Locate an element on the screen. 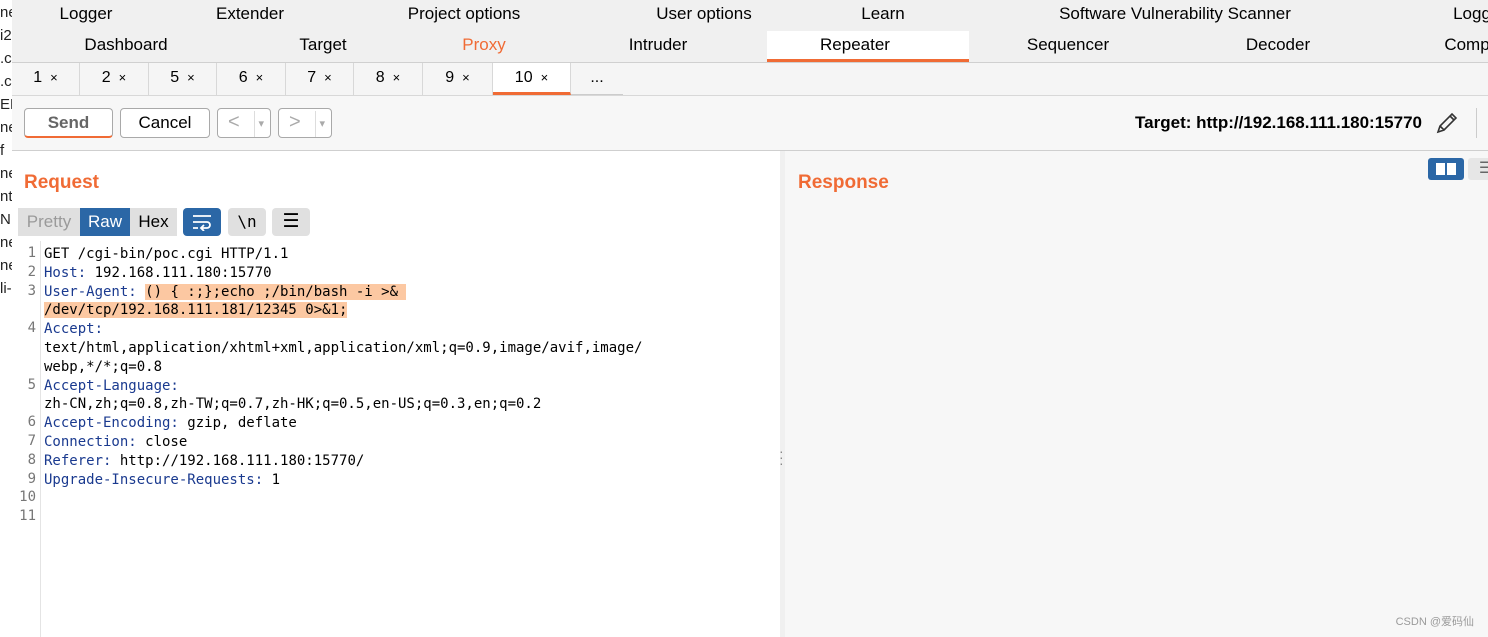 This screenshot has height=637, width=1488. tab-raw: Raw is located at coordinates (105, 222).